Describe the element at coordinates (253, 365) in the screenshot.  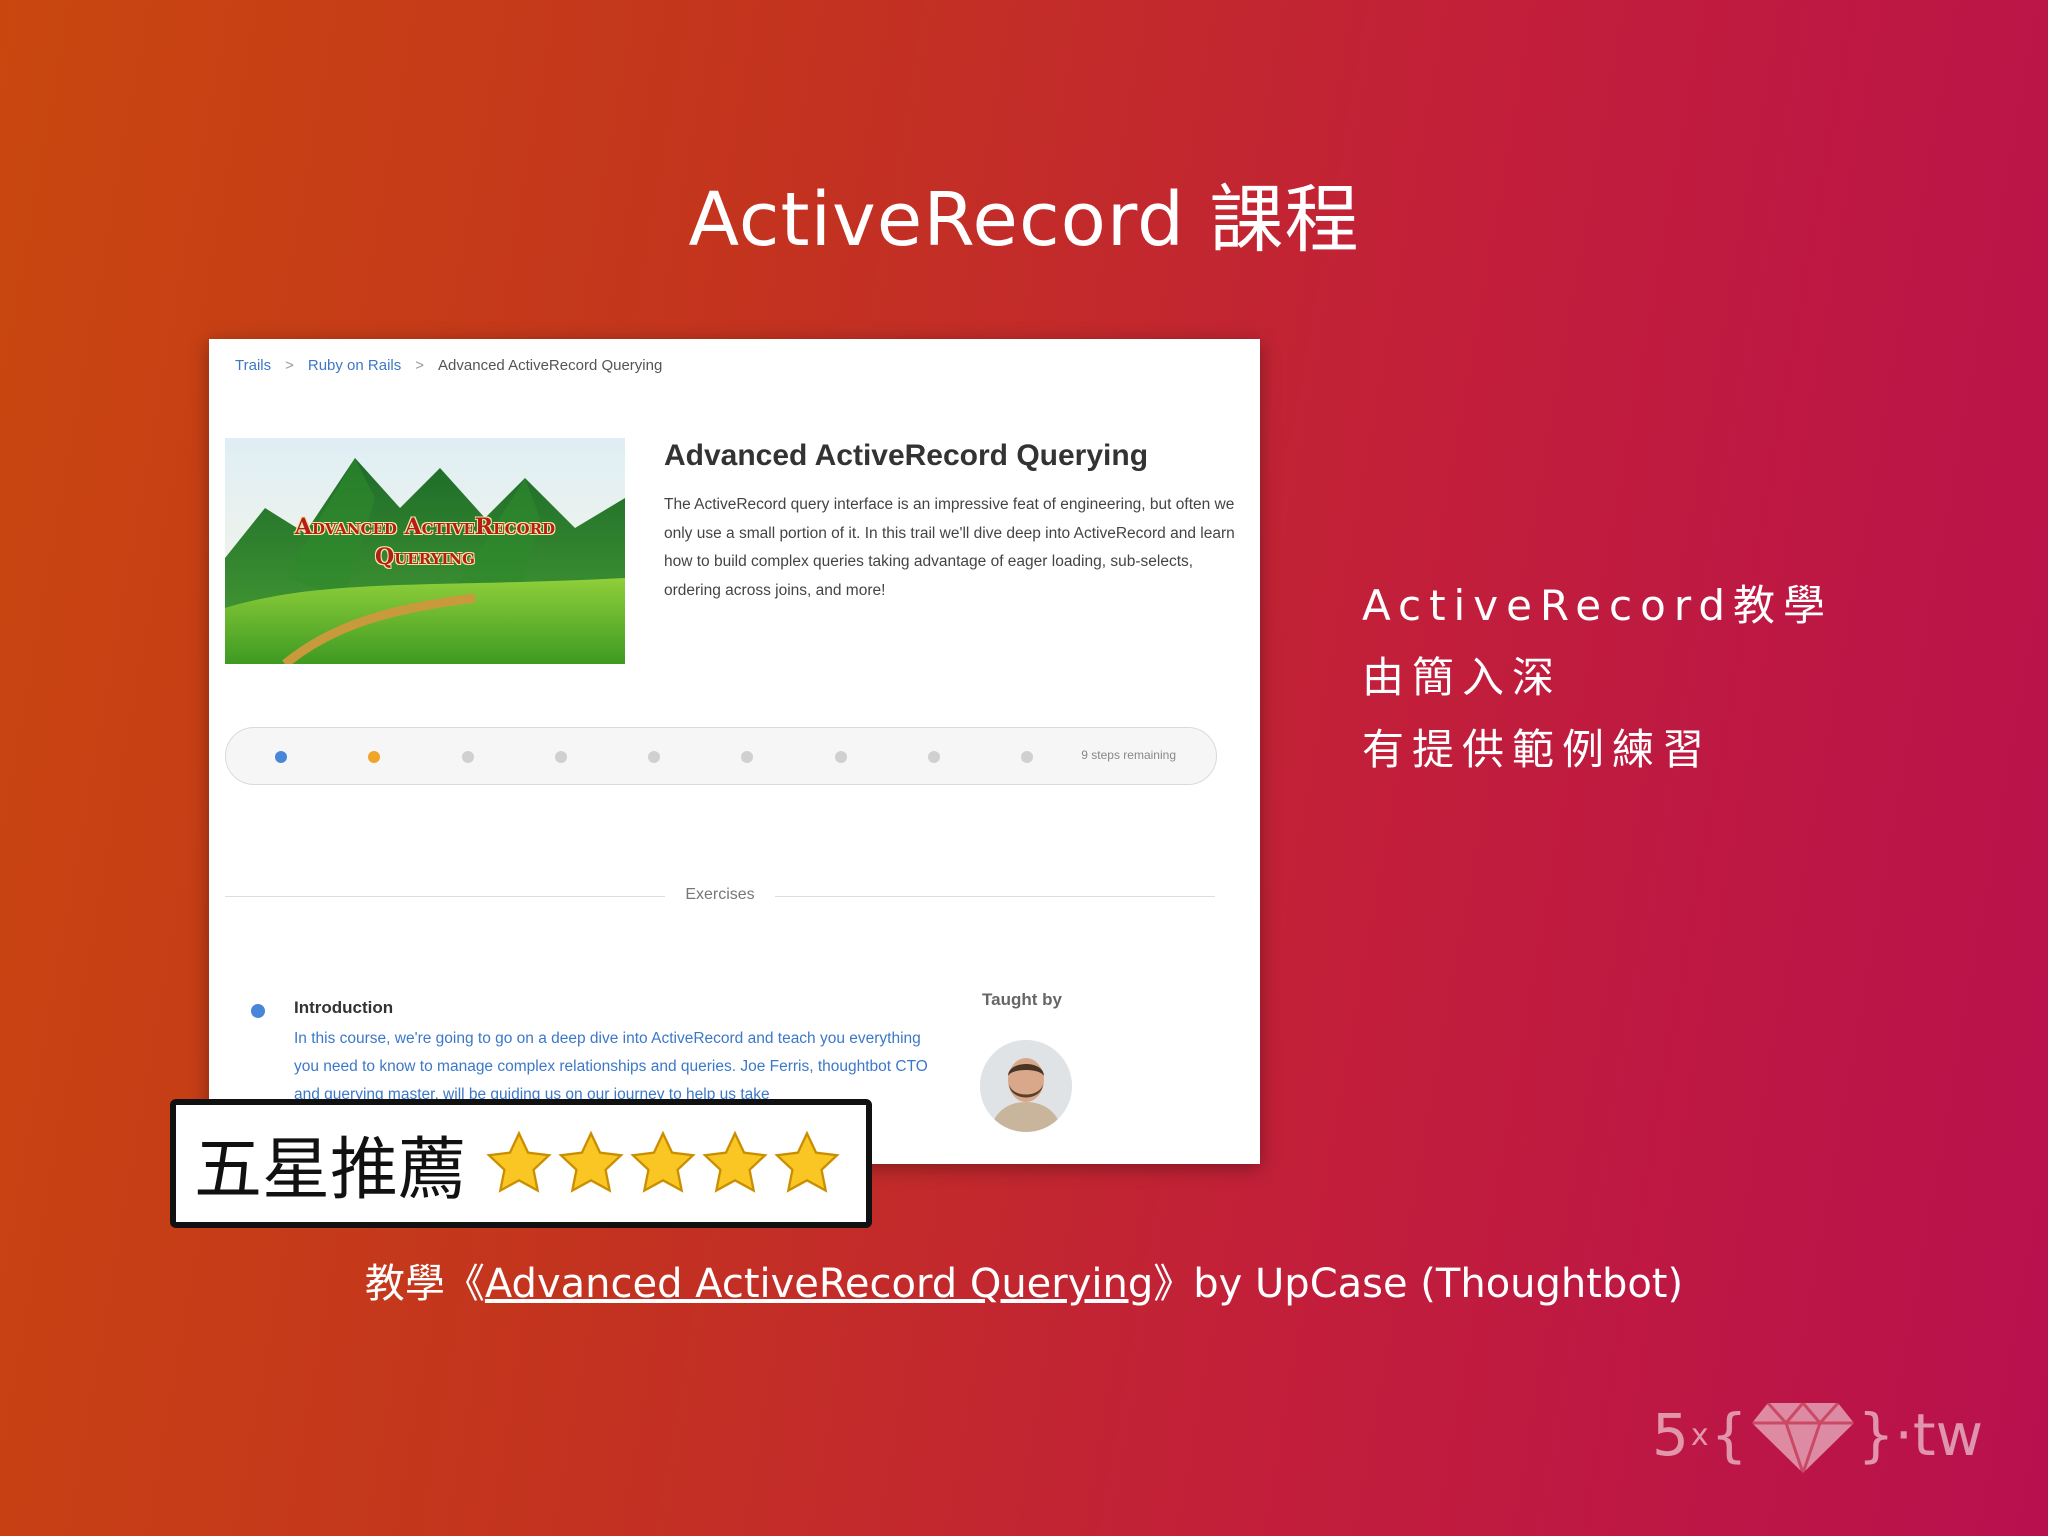
I see `breadcrumb-trails: Trails` at that location.